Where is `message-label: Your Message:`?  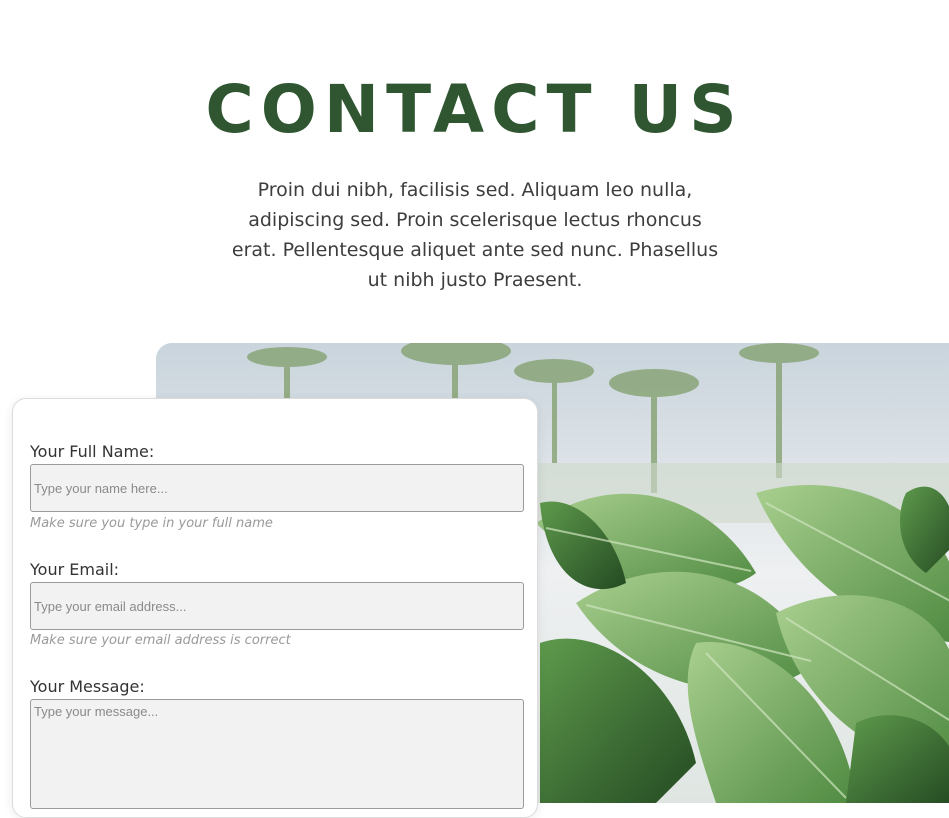 message-label: Your Message: is located at coordinates (87, 686).